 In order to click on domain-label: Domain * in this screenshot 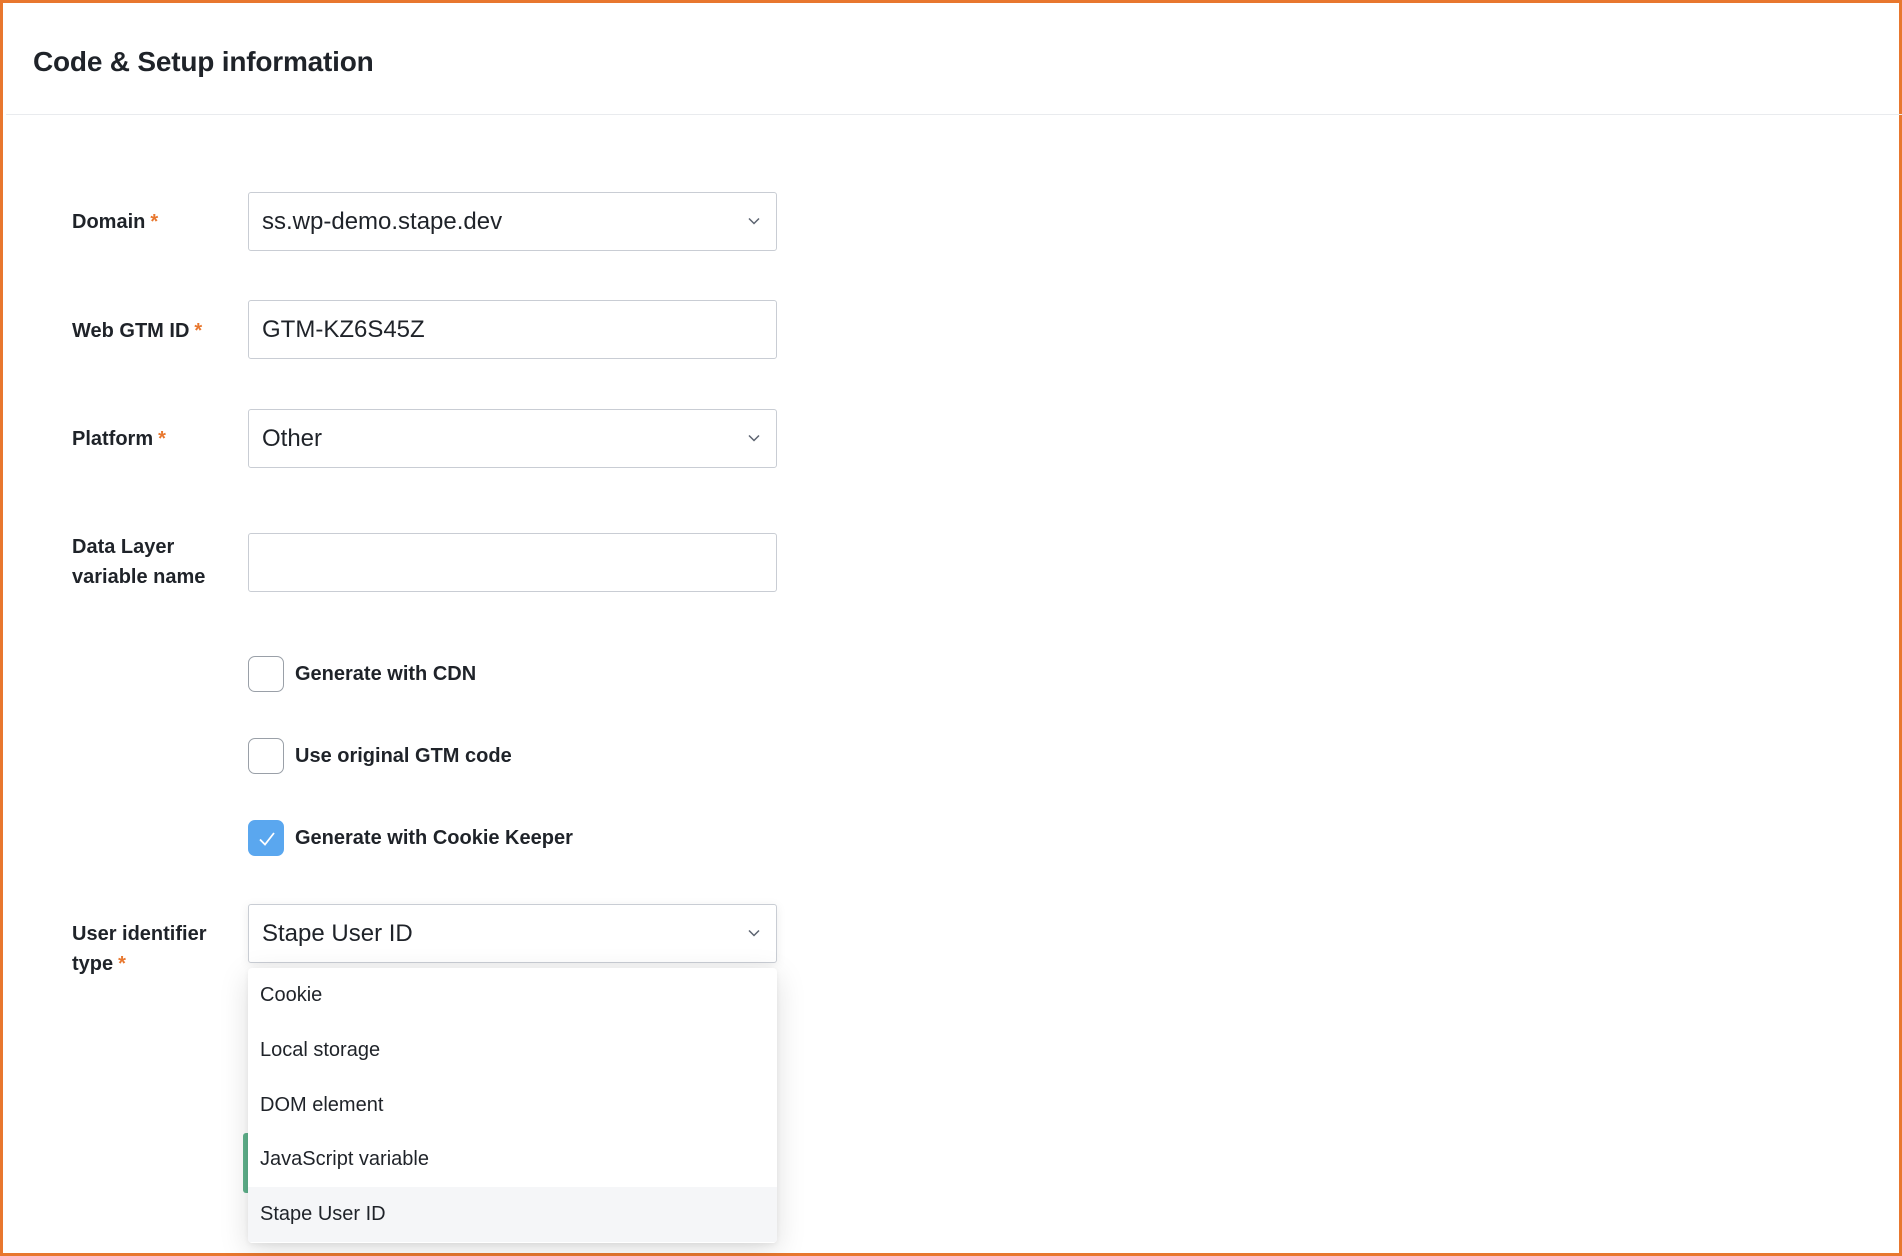, I will do `click(115, 222)`.